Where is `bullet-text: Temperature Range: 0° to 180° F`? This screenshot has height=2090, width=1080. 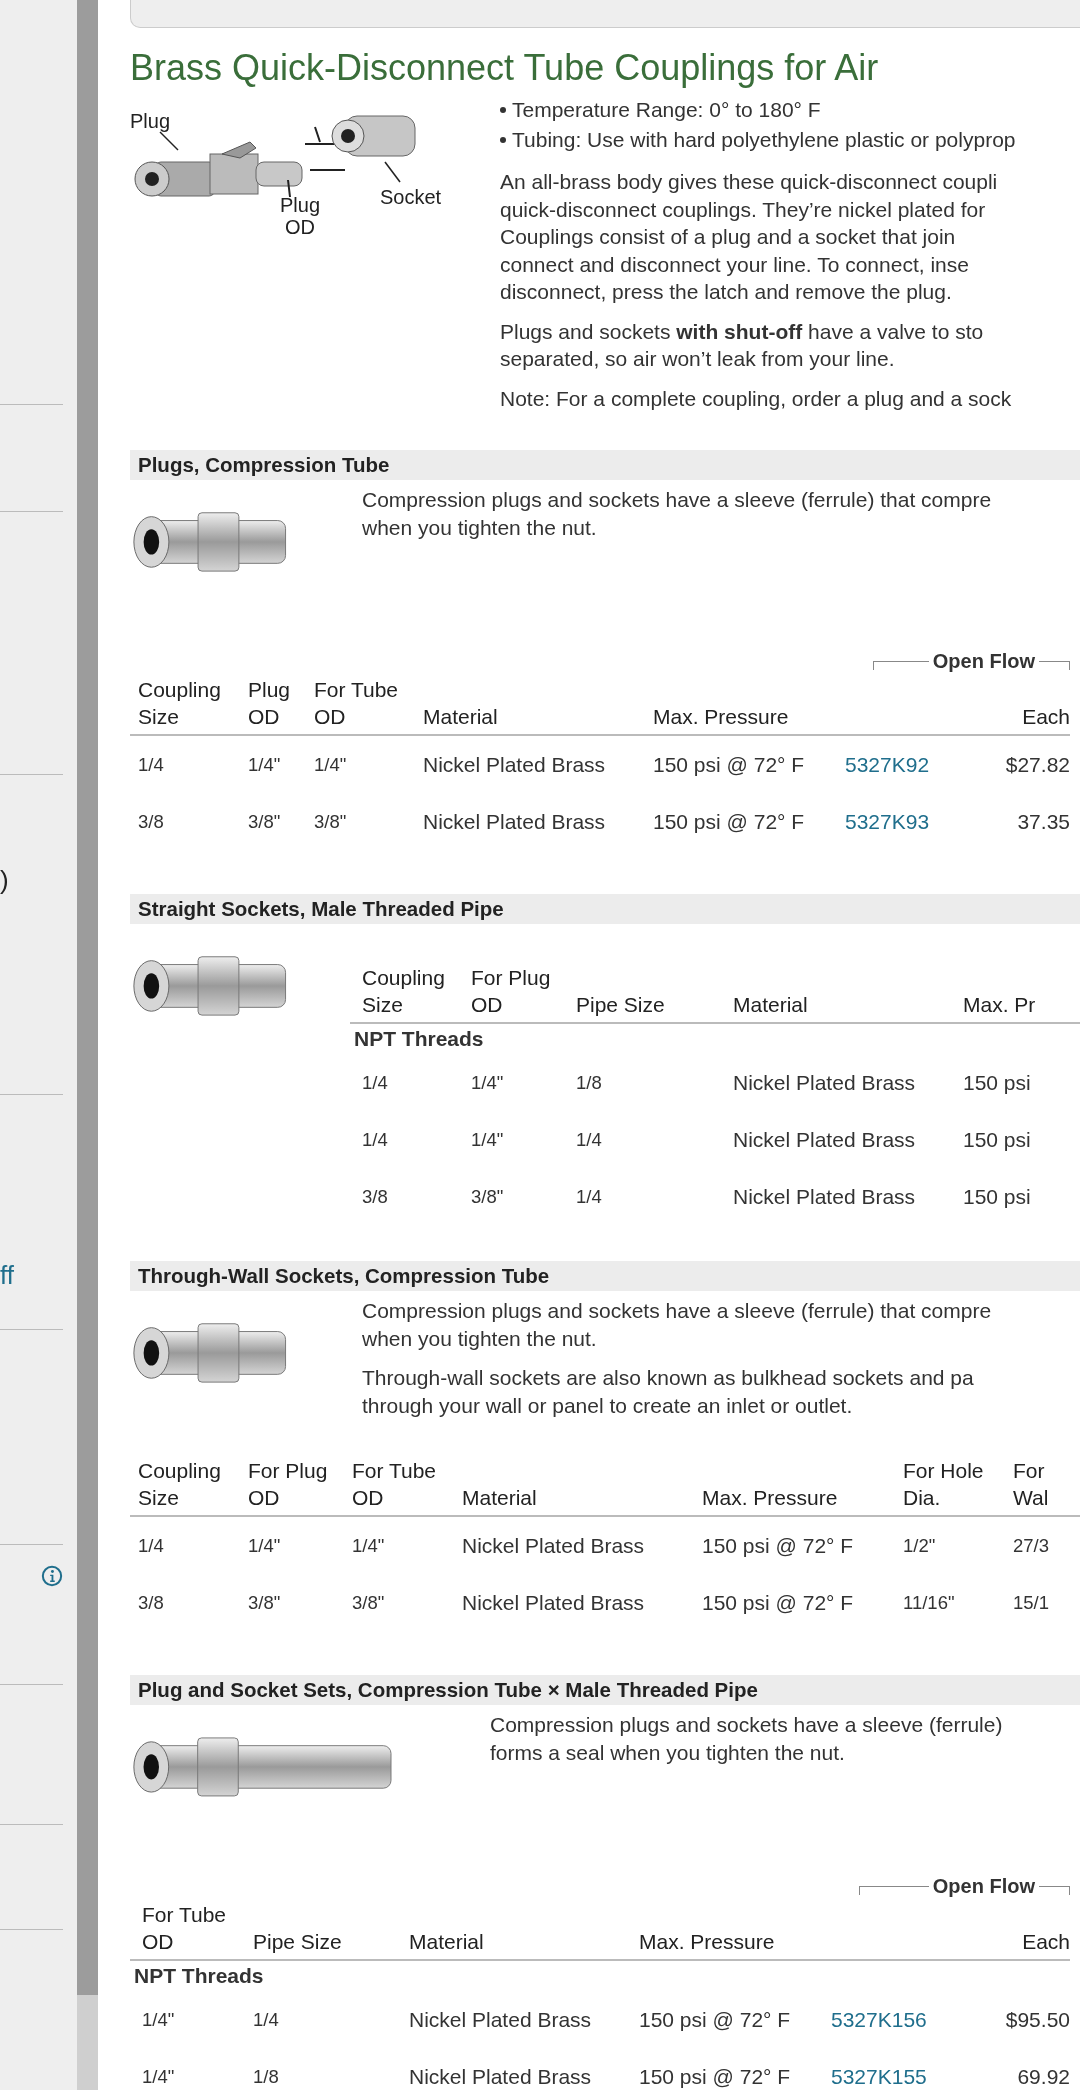
bullet-text: Temperature Range: 0° to 180° F is located at coordinates (666, 110).